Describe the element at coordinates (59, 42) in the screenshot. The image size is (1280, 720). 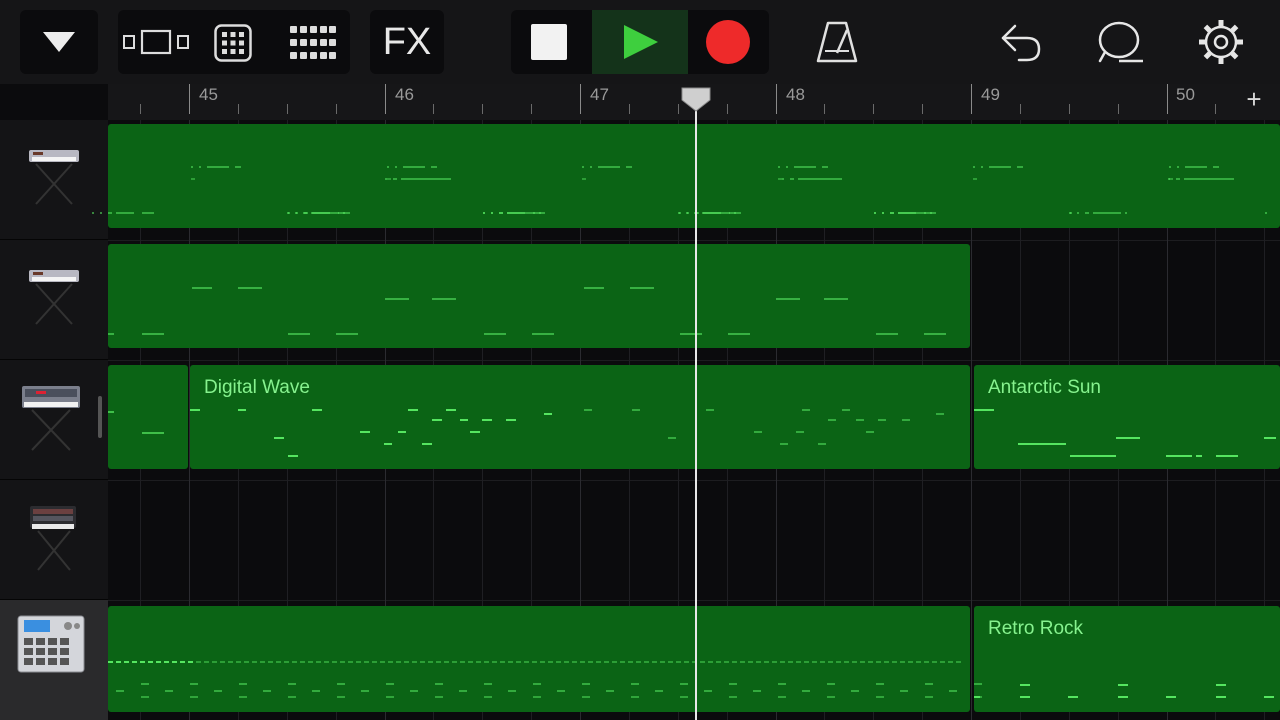
I see `tracks-menu-button` at that location.